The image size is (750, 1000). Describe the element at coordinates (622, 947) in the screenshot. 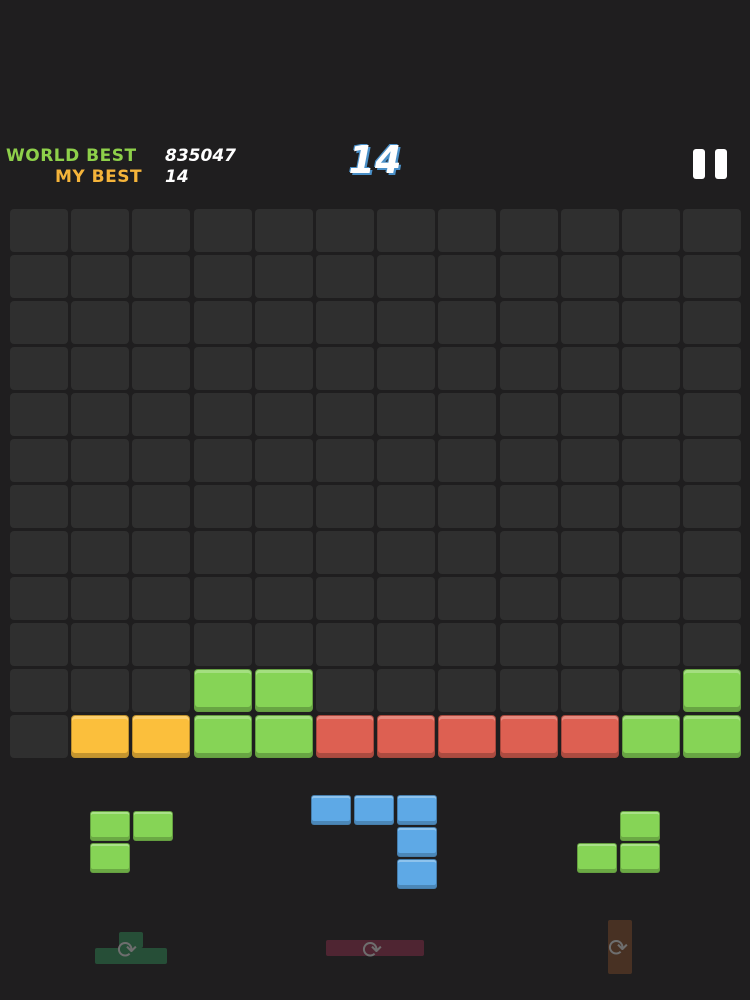

I see `rotate-button-3: ⟳` at that location.